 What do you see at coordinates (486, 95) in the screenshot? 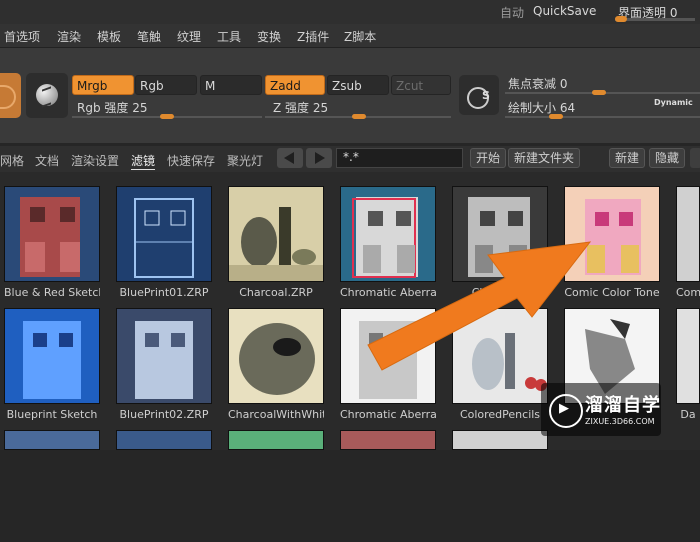
I see `s-glyph: S` at bounding box center [486, 95].